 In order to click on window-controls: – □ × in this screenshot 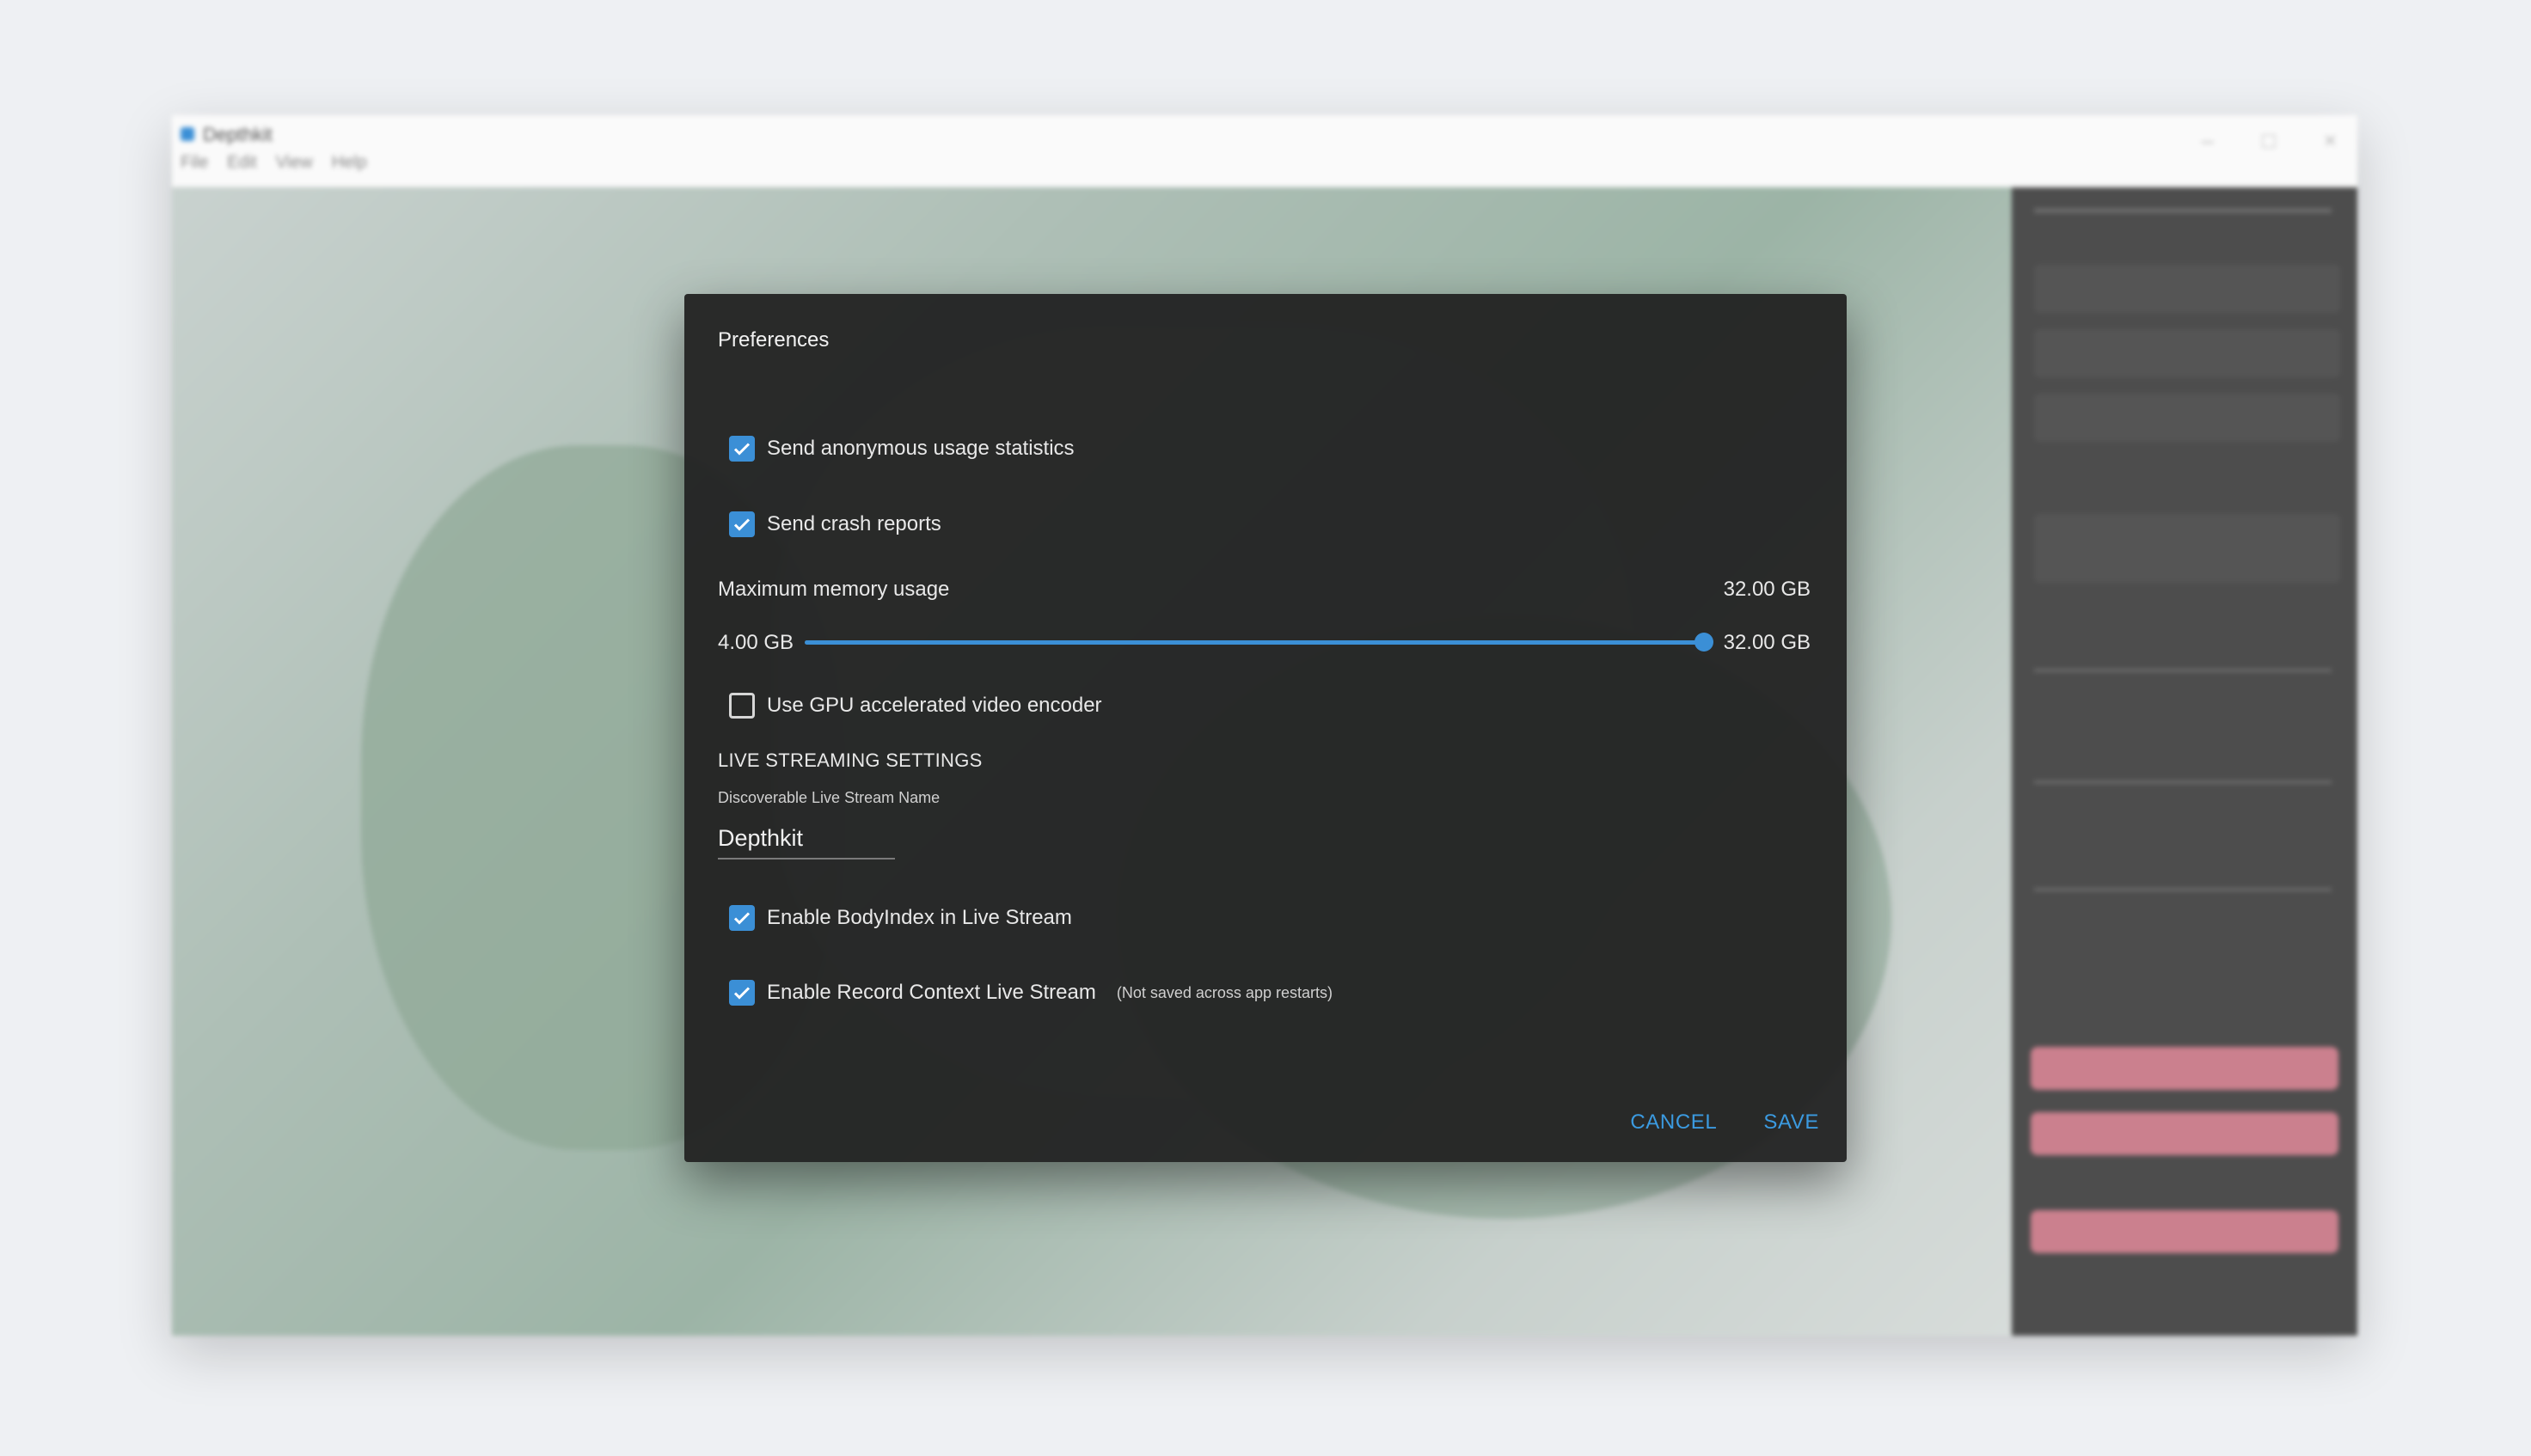, I will do `click(2269, 140)`.